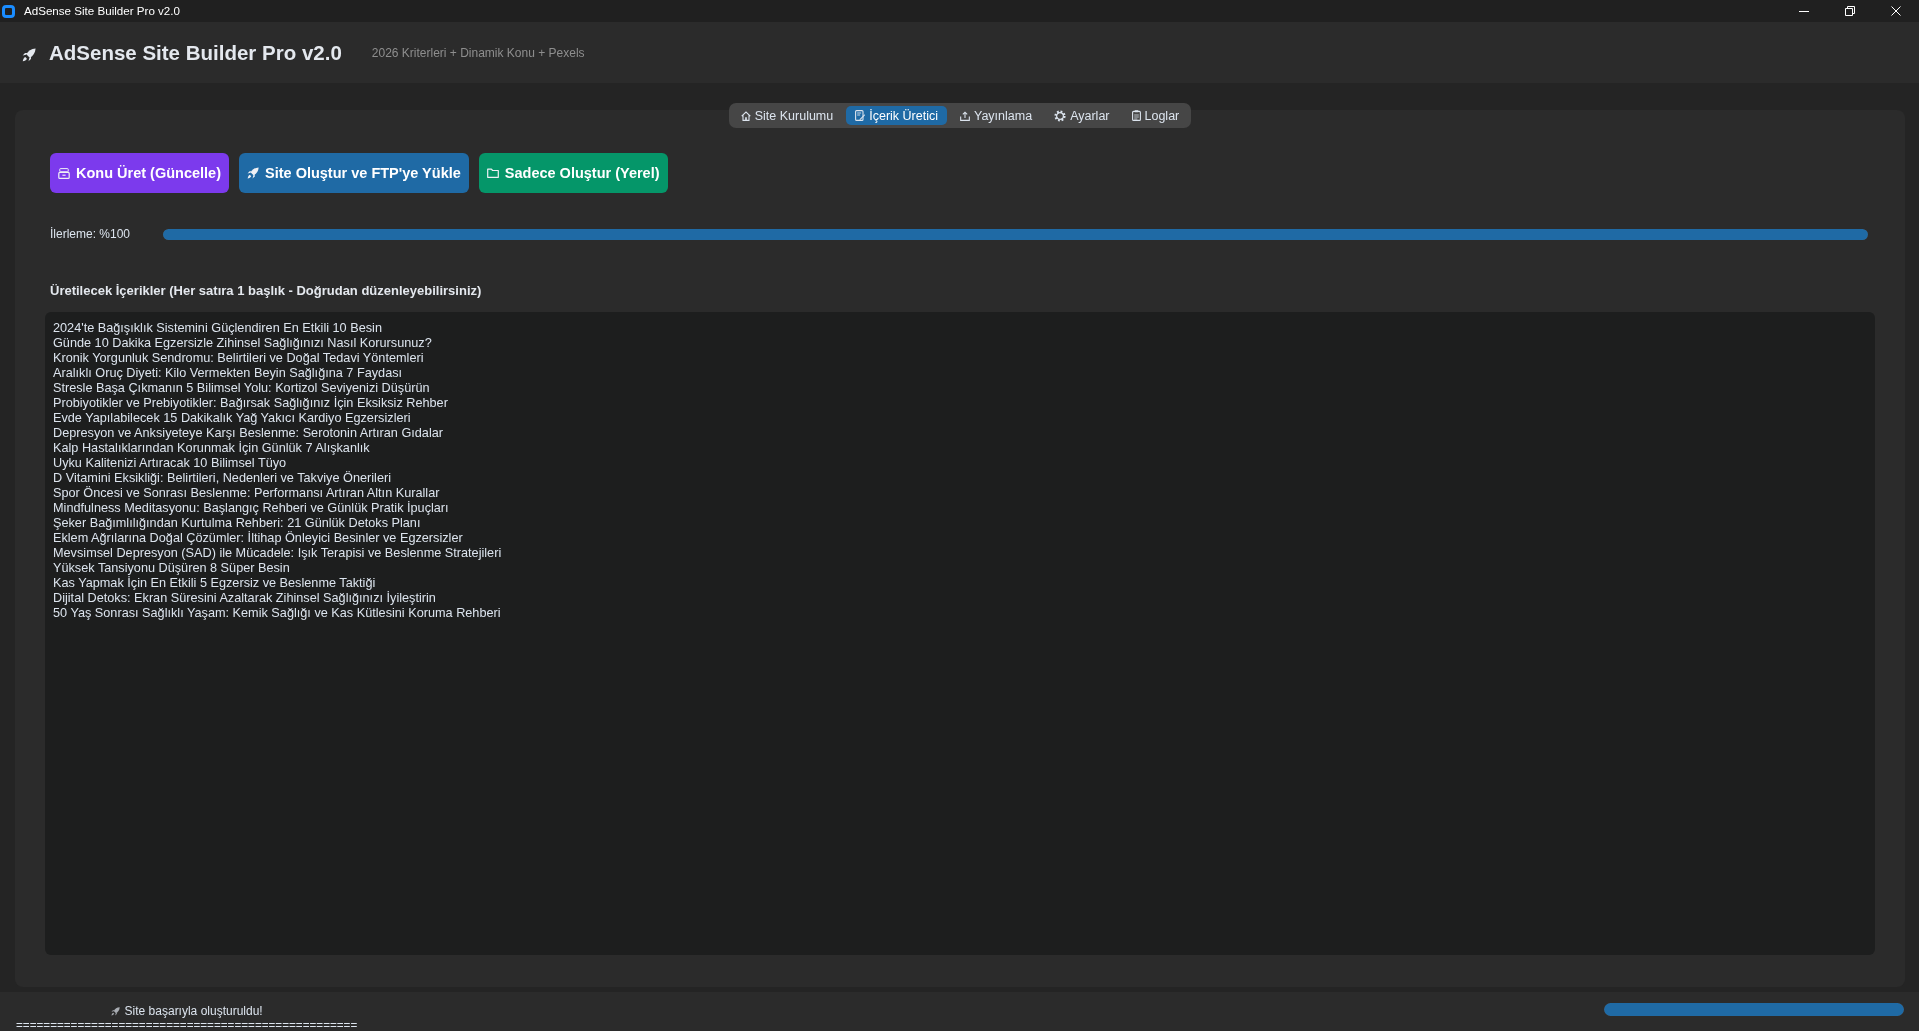 This screenshot has width=1919, height=1031. What do you see at coordinates (193, 1011) in the screenshot?
I see `status-message: Site başarıyla oluşturuldu!` at bounding box center [193, 1011].